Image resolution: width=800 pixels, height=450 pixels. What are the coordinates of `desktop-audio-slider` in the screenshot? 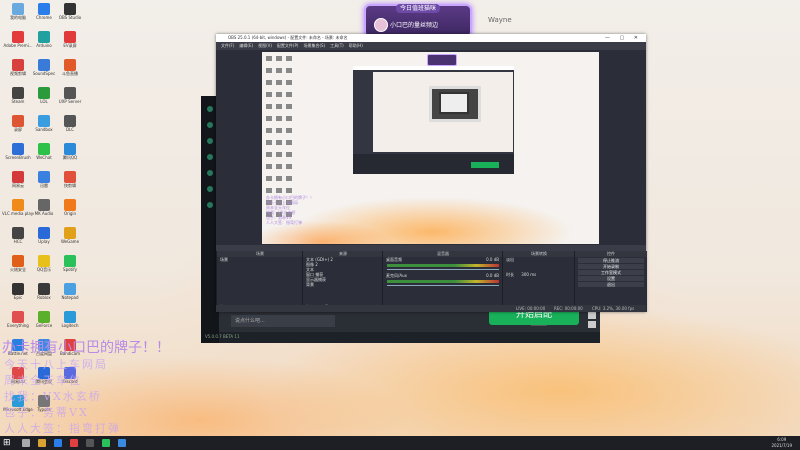 It's located at (443, 269).